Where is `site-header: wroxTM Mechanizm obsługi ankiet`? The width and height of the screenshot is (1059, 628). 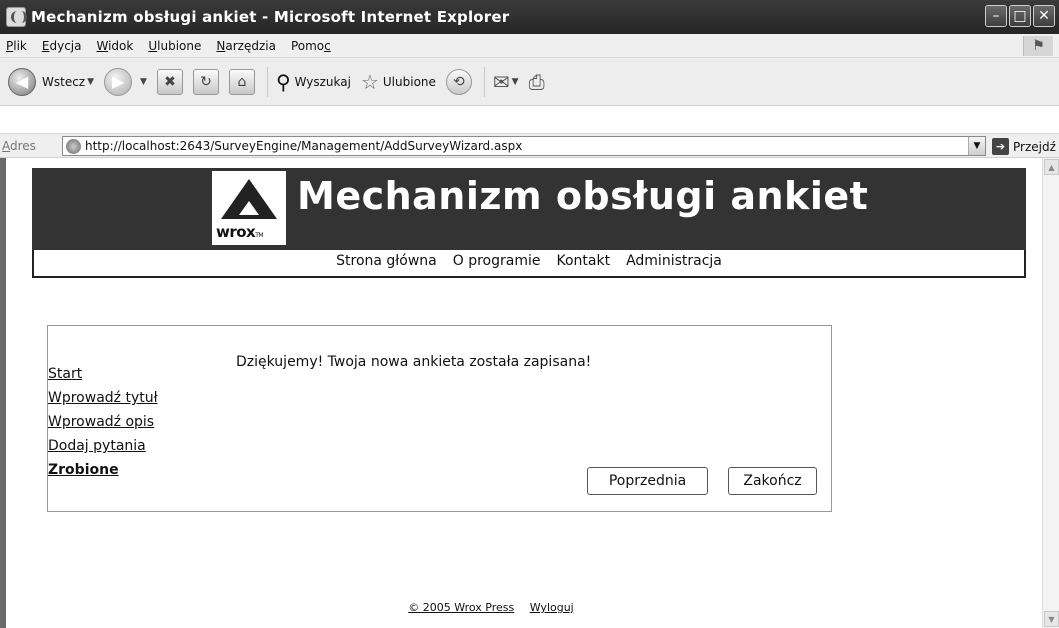
site-header: wroxTM Mechanizm obsługi ankiet is located at coordinates (529, 209).